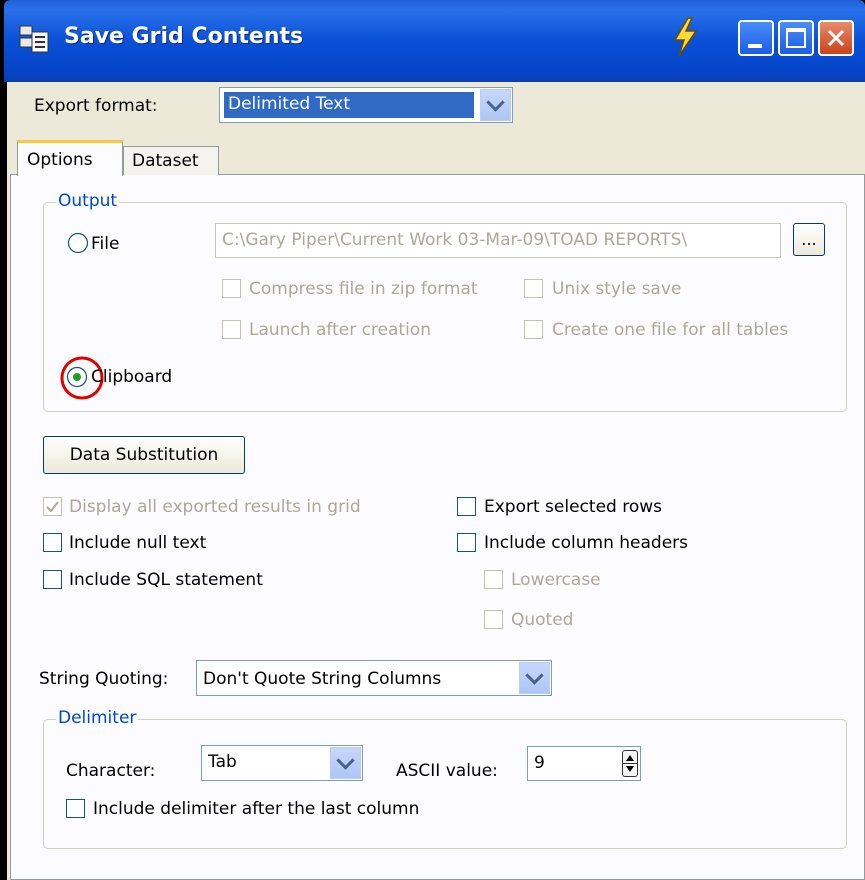  What do you see at coordinates (445, 784) in the screenshot?
I see `delimiter-group` at bounding box center [445, 784].